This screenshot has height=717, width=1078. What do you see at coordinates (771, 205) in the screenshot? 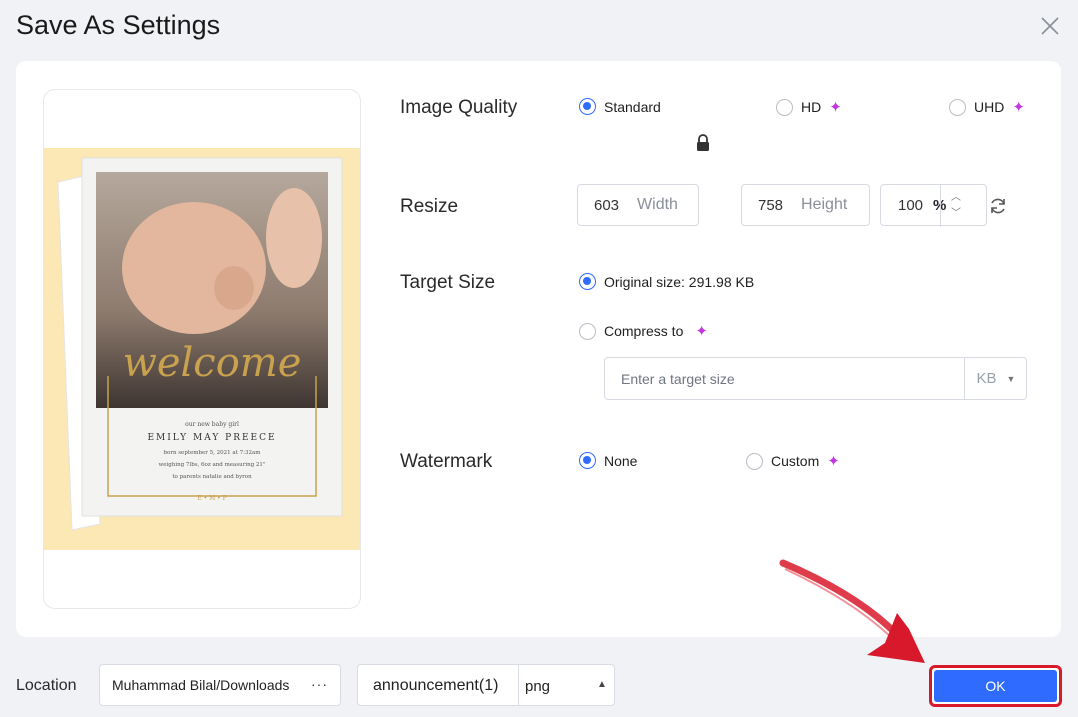
I see `height-value: 758` at bounding box center [771, 205].